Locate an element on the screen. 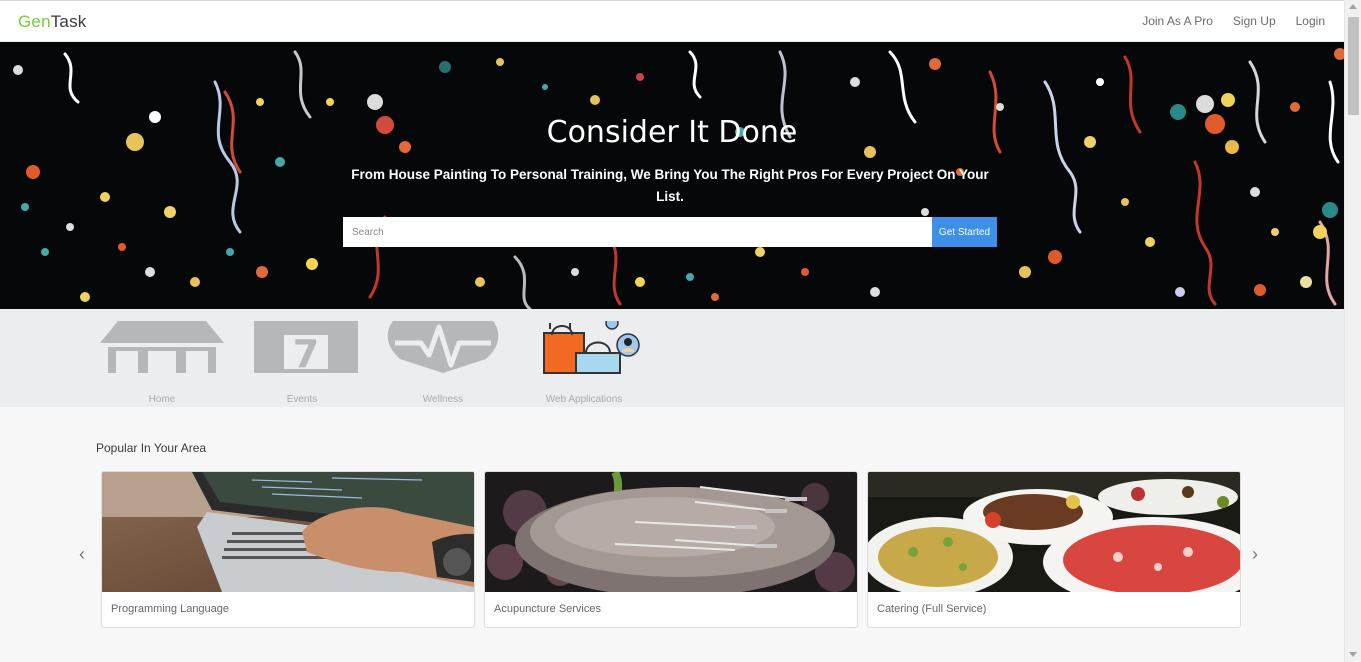 The image size is (1361, 662). service-card-acupuncture: Acupuncture Services is located at coordinates (671, 549).